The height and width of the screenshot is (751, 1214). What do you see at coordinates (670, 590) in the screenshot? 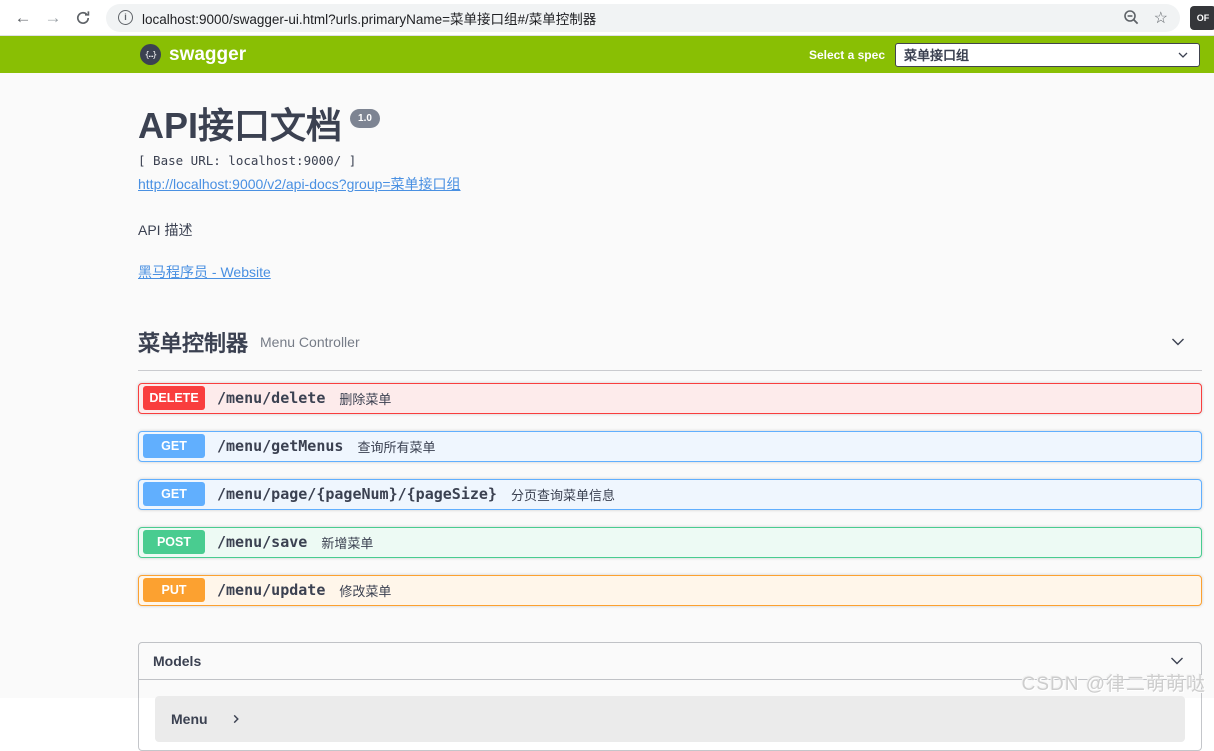
I see `operation-row: PUT /menu/update 修改菜单` at bounding box center [670, 590].